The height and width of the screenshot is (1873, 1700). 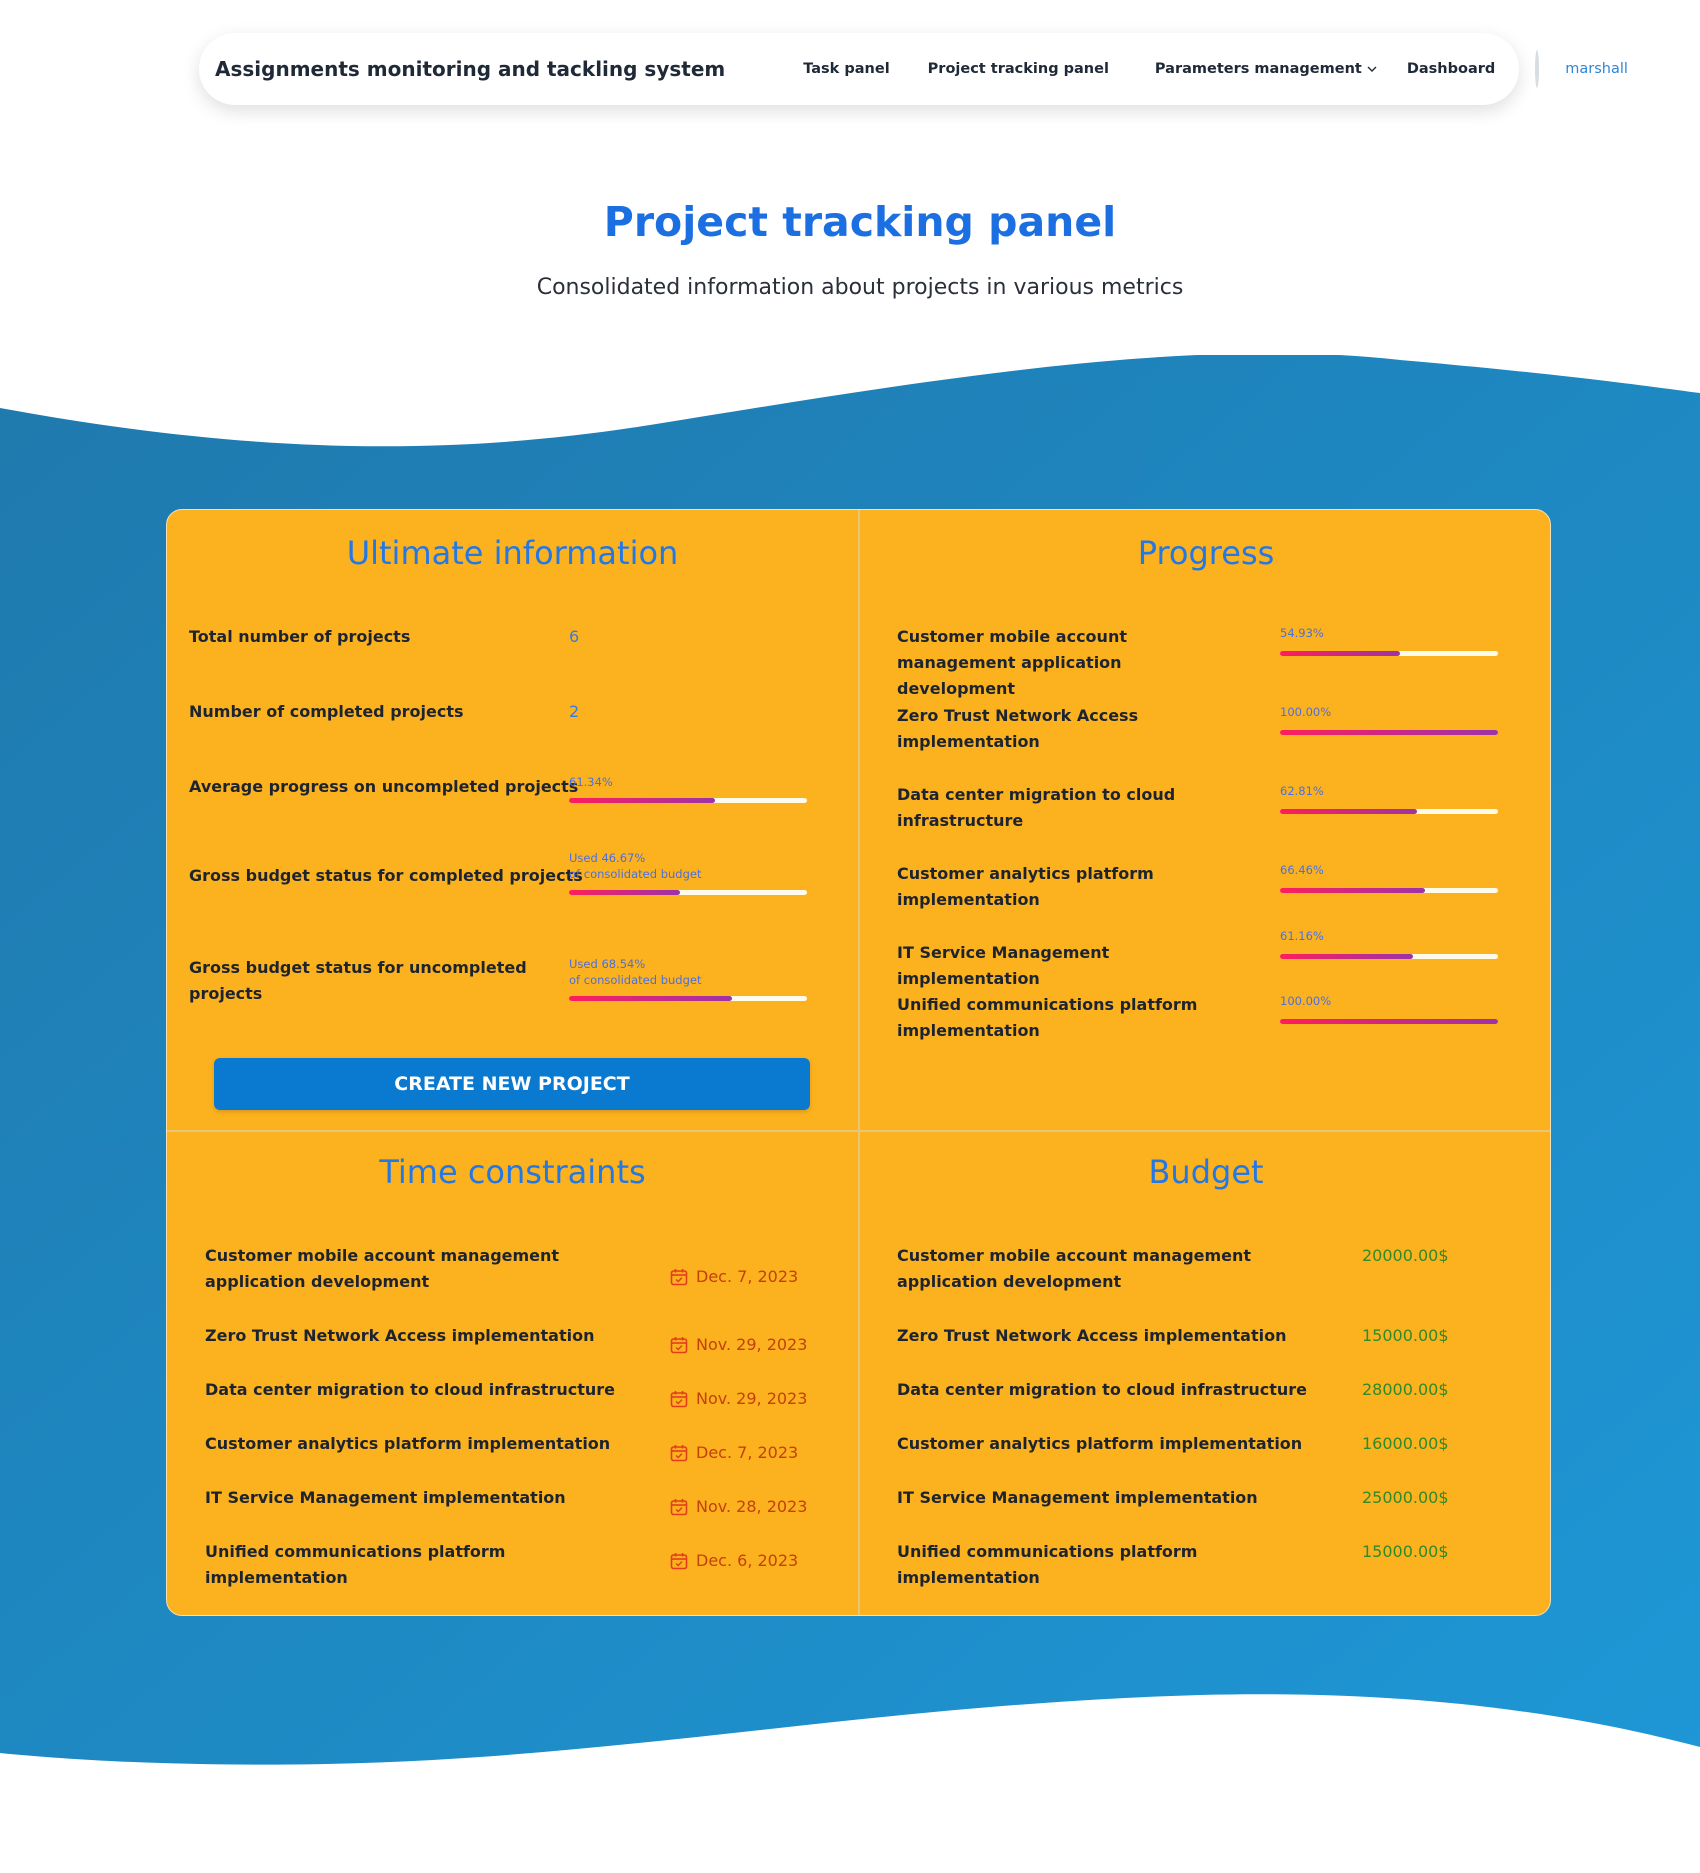 What do you see at coordinates (688, 892) in the screenshot?
I see `gross-budget-completed-bar` at bounding box center [688, 892].